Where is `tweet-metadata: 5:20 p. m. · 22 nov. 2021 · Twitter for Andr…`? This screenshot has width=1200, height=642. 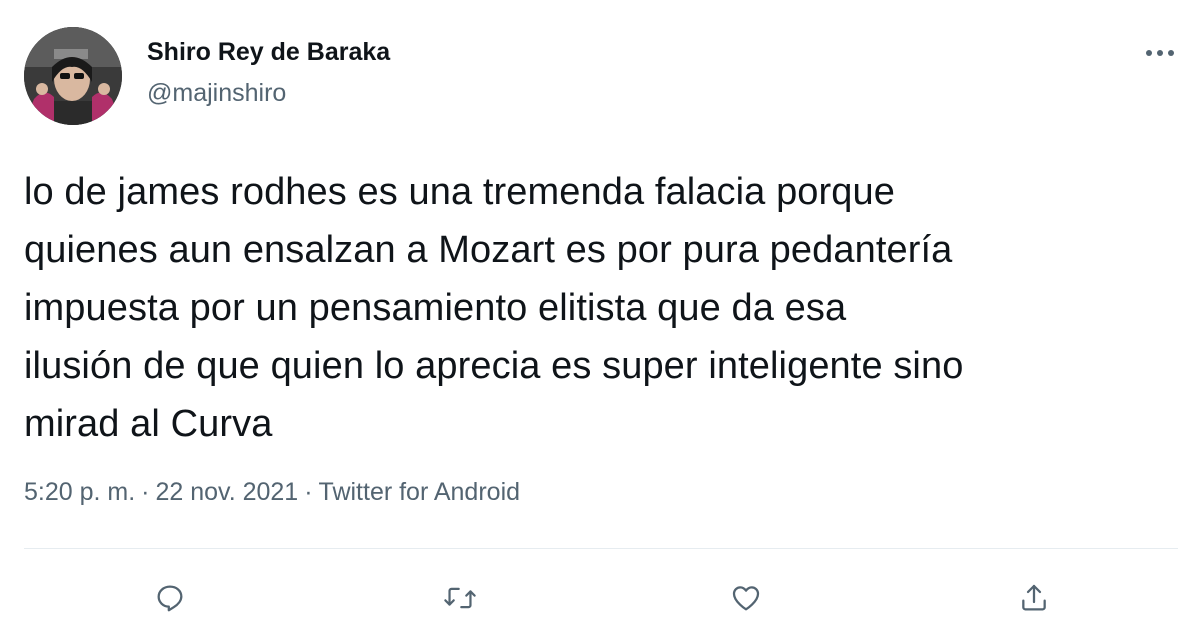 tweet-metadata: 5:20 p. m. · 22 nov. 2021 · Twitter for Andr… is located at coordinates (272, 492).